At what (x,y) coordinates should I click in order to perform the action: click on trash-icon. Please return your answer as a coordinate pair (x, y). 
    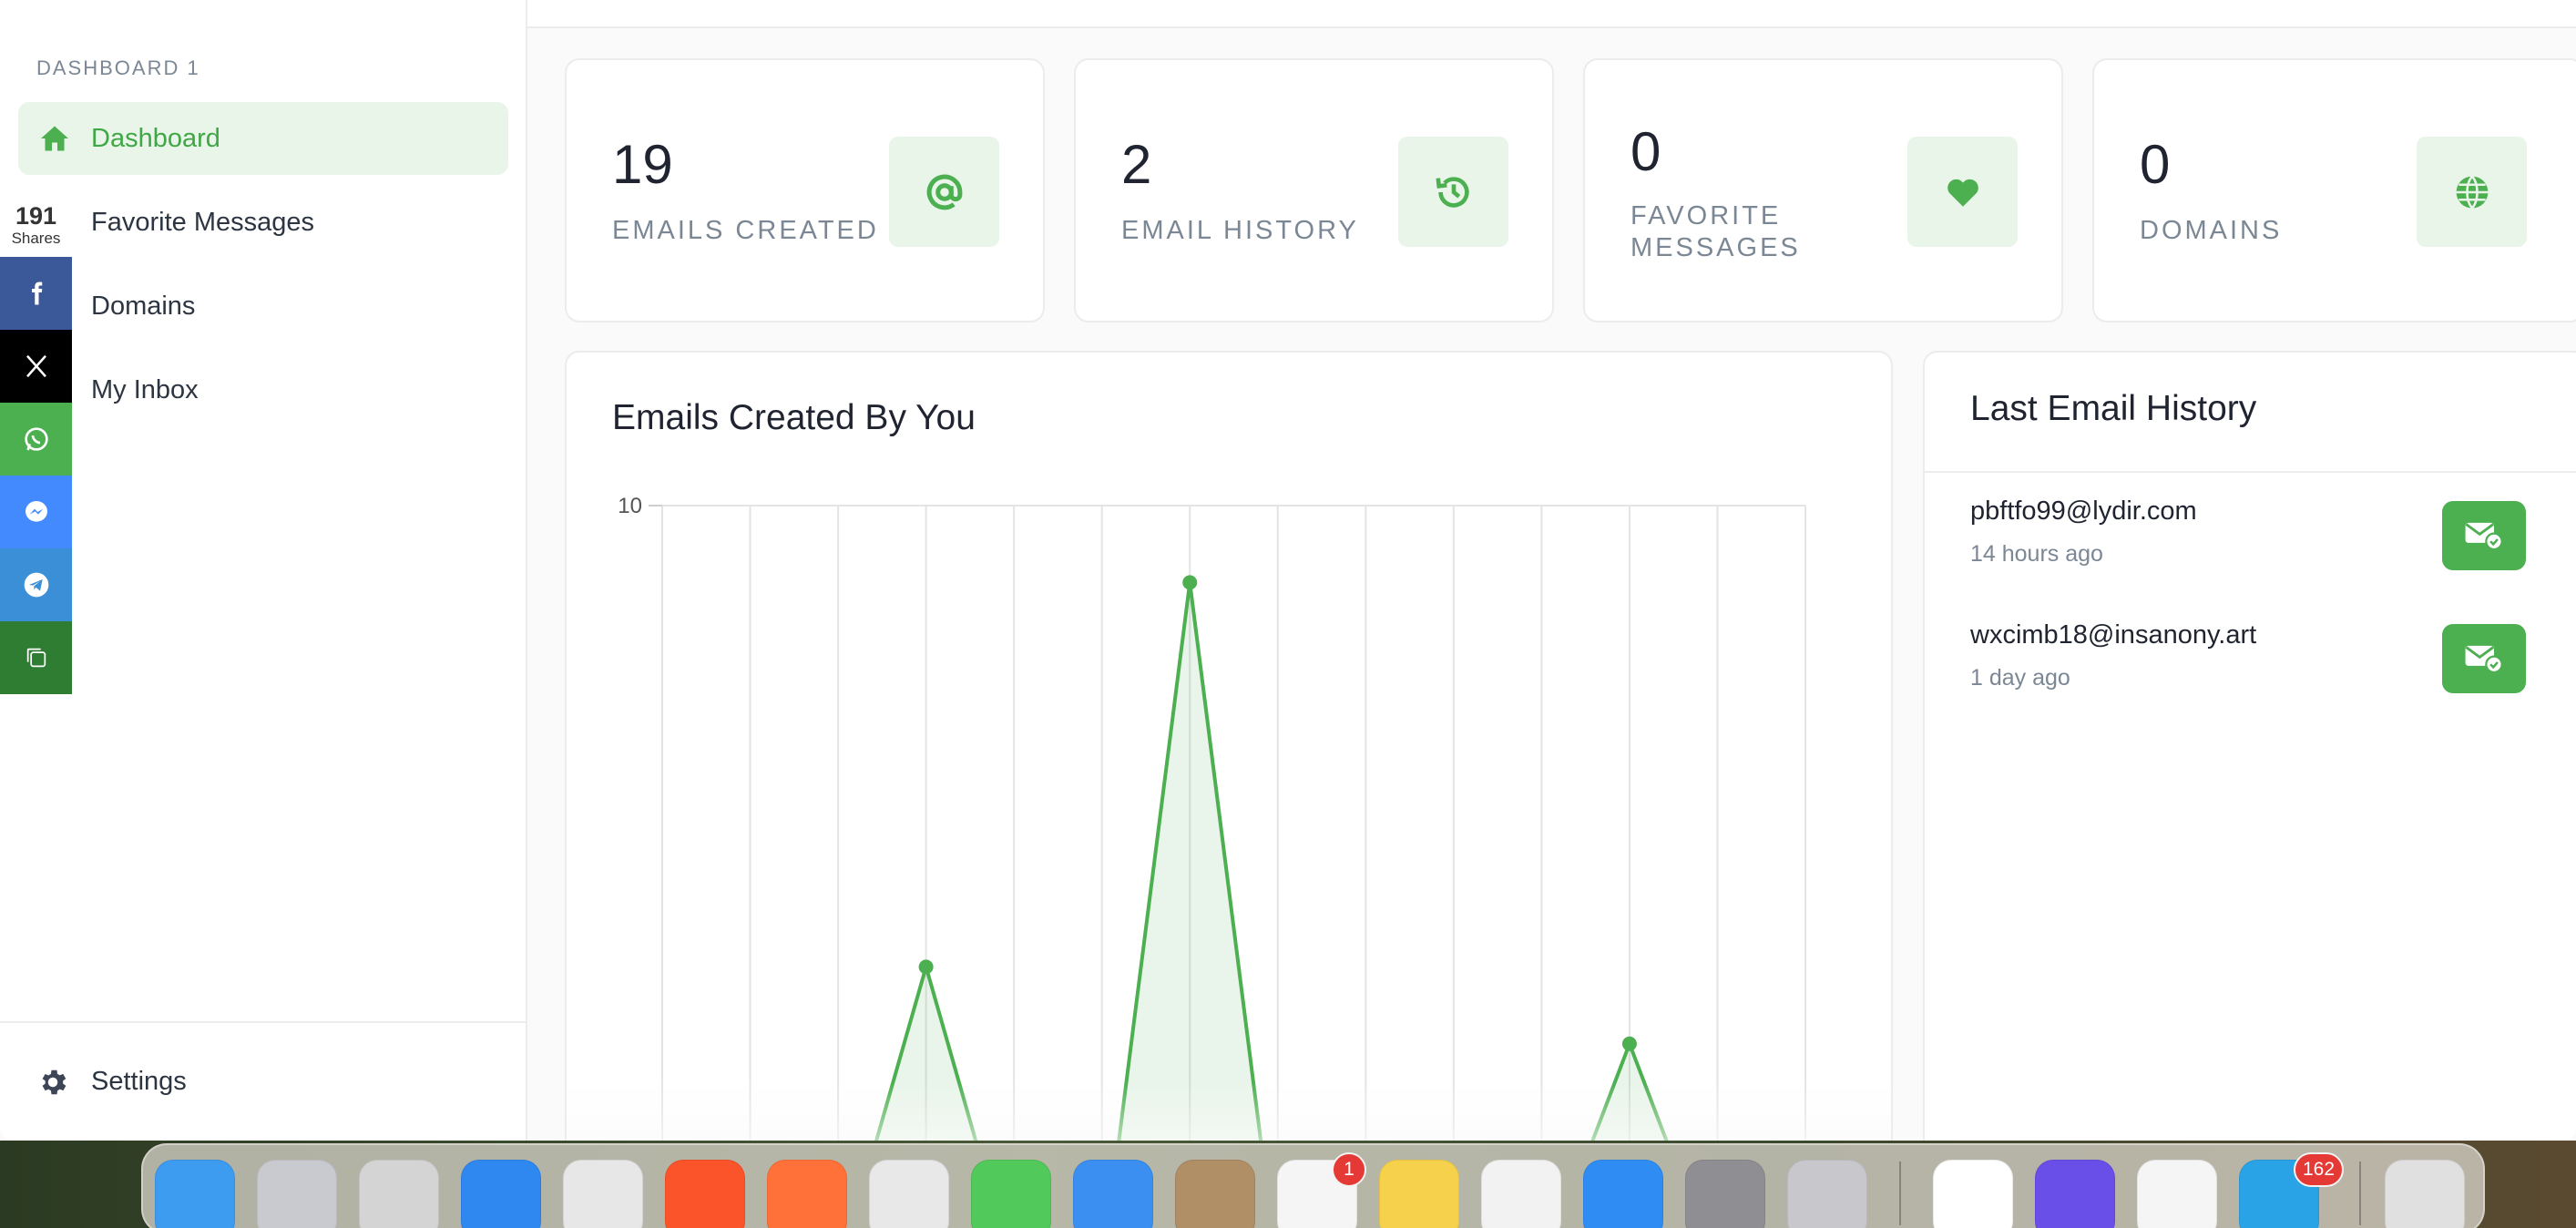
    Looking at the image, I should click on (2425, 1194).